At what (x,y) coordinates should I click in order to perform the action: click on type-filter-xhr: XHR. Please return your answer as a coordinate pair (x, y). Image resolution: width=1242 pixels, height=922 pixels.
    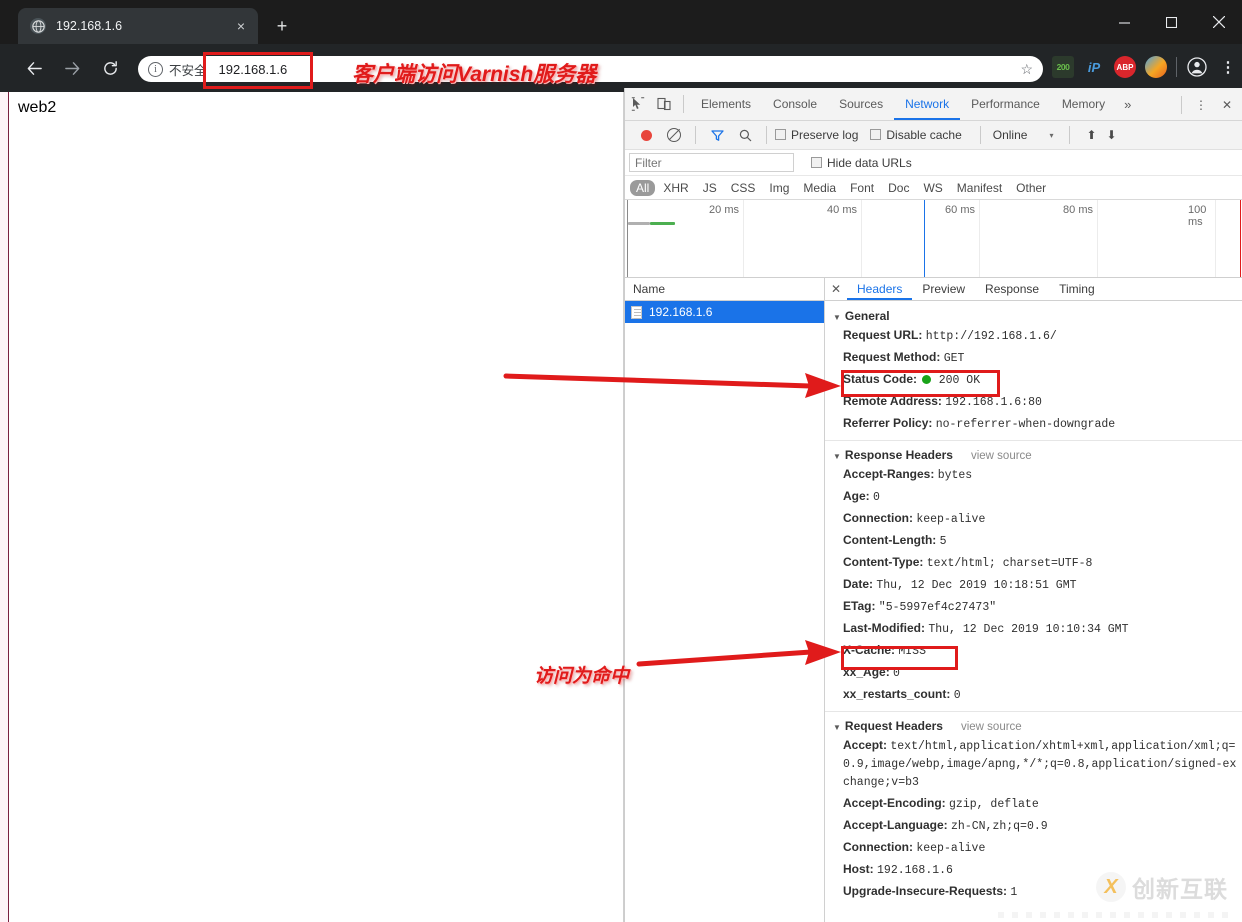
    Looking at the image, I should click on (675, 188).